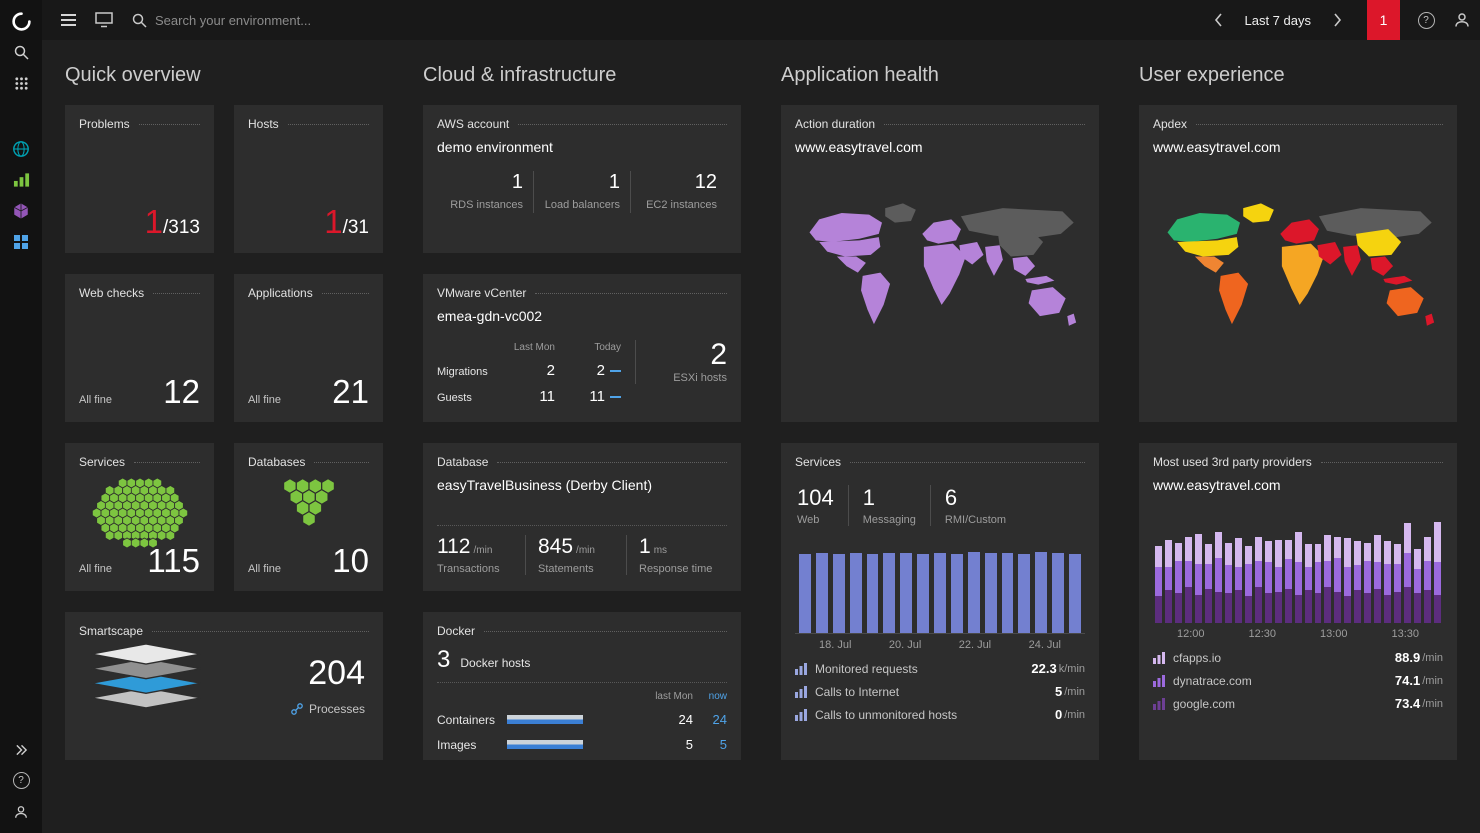  I want to click on x-tick: 13:30, so click(1405, 634).